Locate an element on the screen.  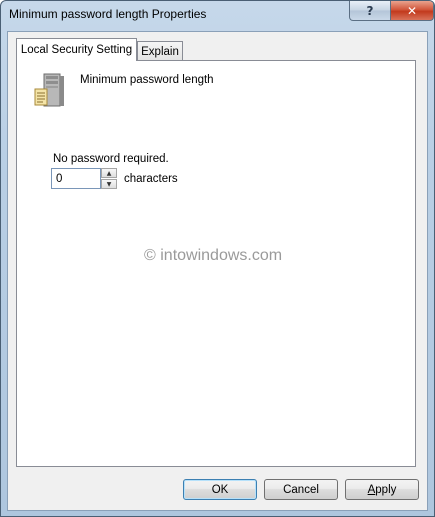
close-button: ✕ is located at coordinates (412, 11).